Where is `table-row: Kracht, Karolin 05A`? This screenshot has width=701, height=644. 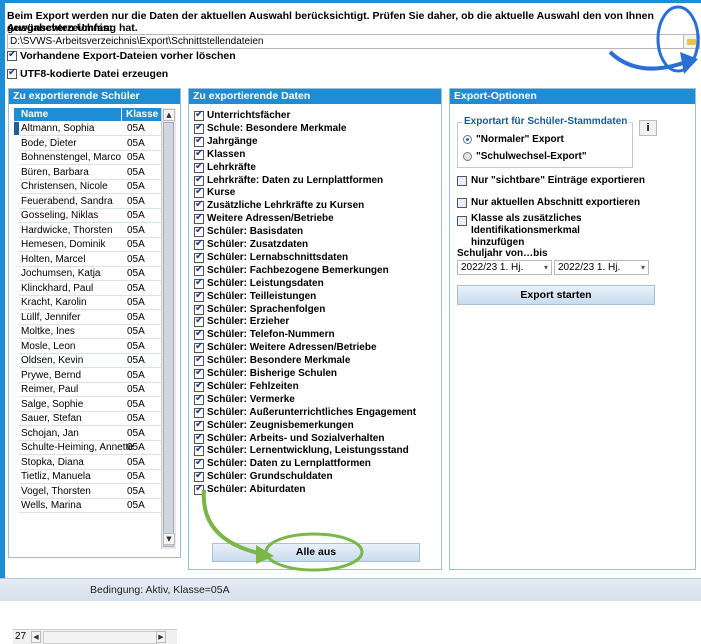
table-row: Kracht, Karolin 05A is located at coordinates (90, 302).